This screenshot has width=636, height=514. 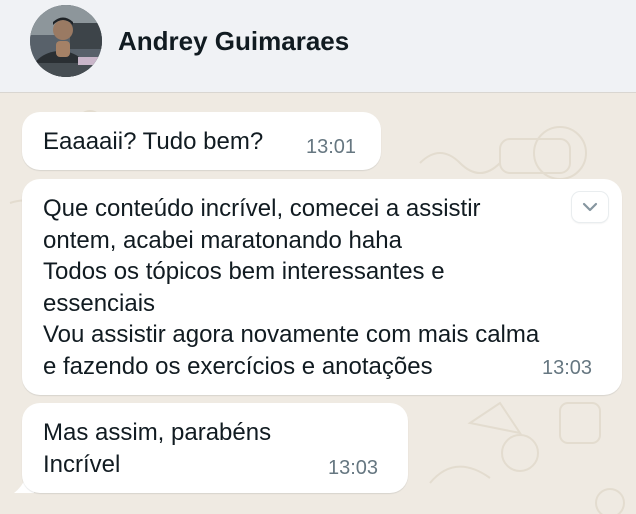 What do you see at coordinates (233, 41) in the screenshot?
I see `contact-name: Andrey Guimaraes` at bounding box center [233, 41].